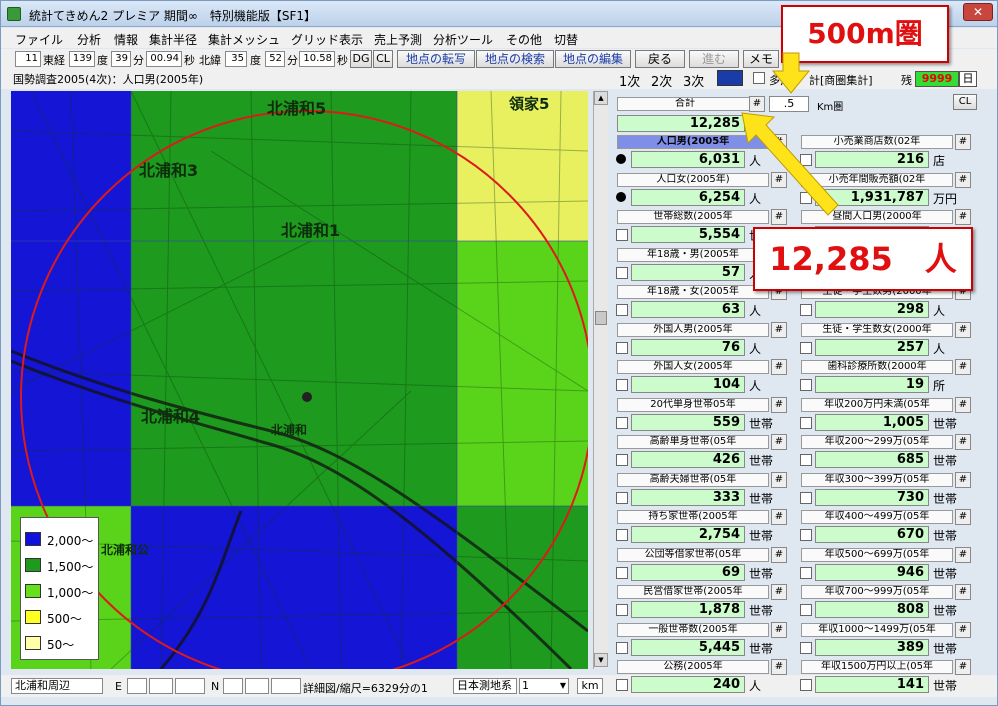 Image resolution: width=998 pixels, height=706 pixels. I want to click on lat-sec-field: 10.58, so click(317, 59).